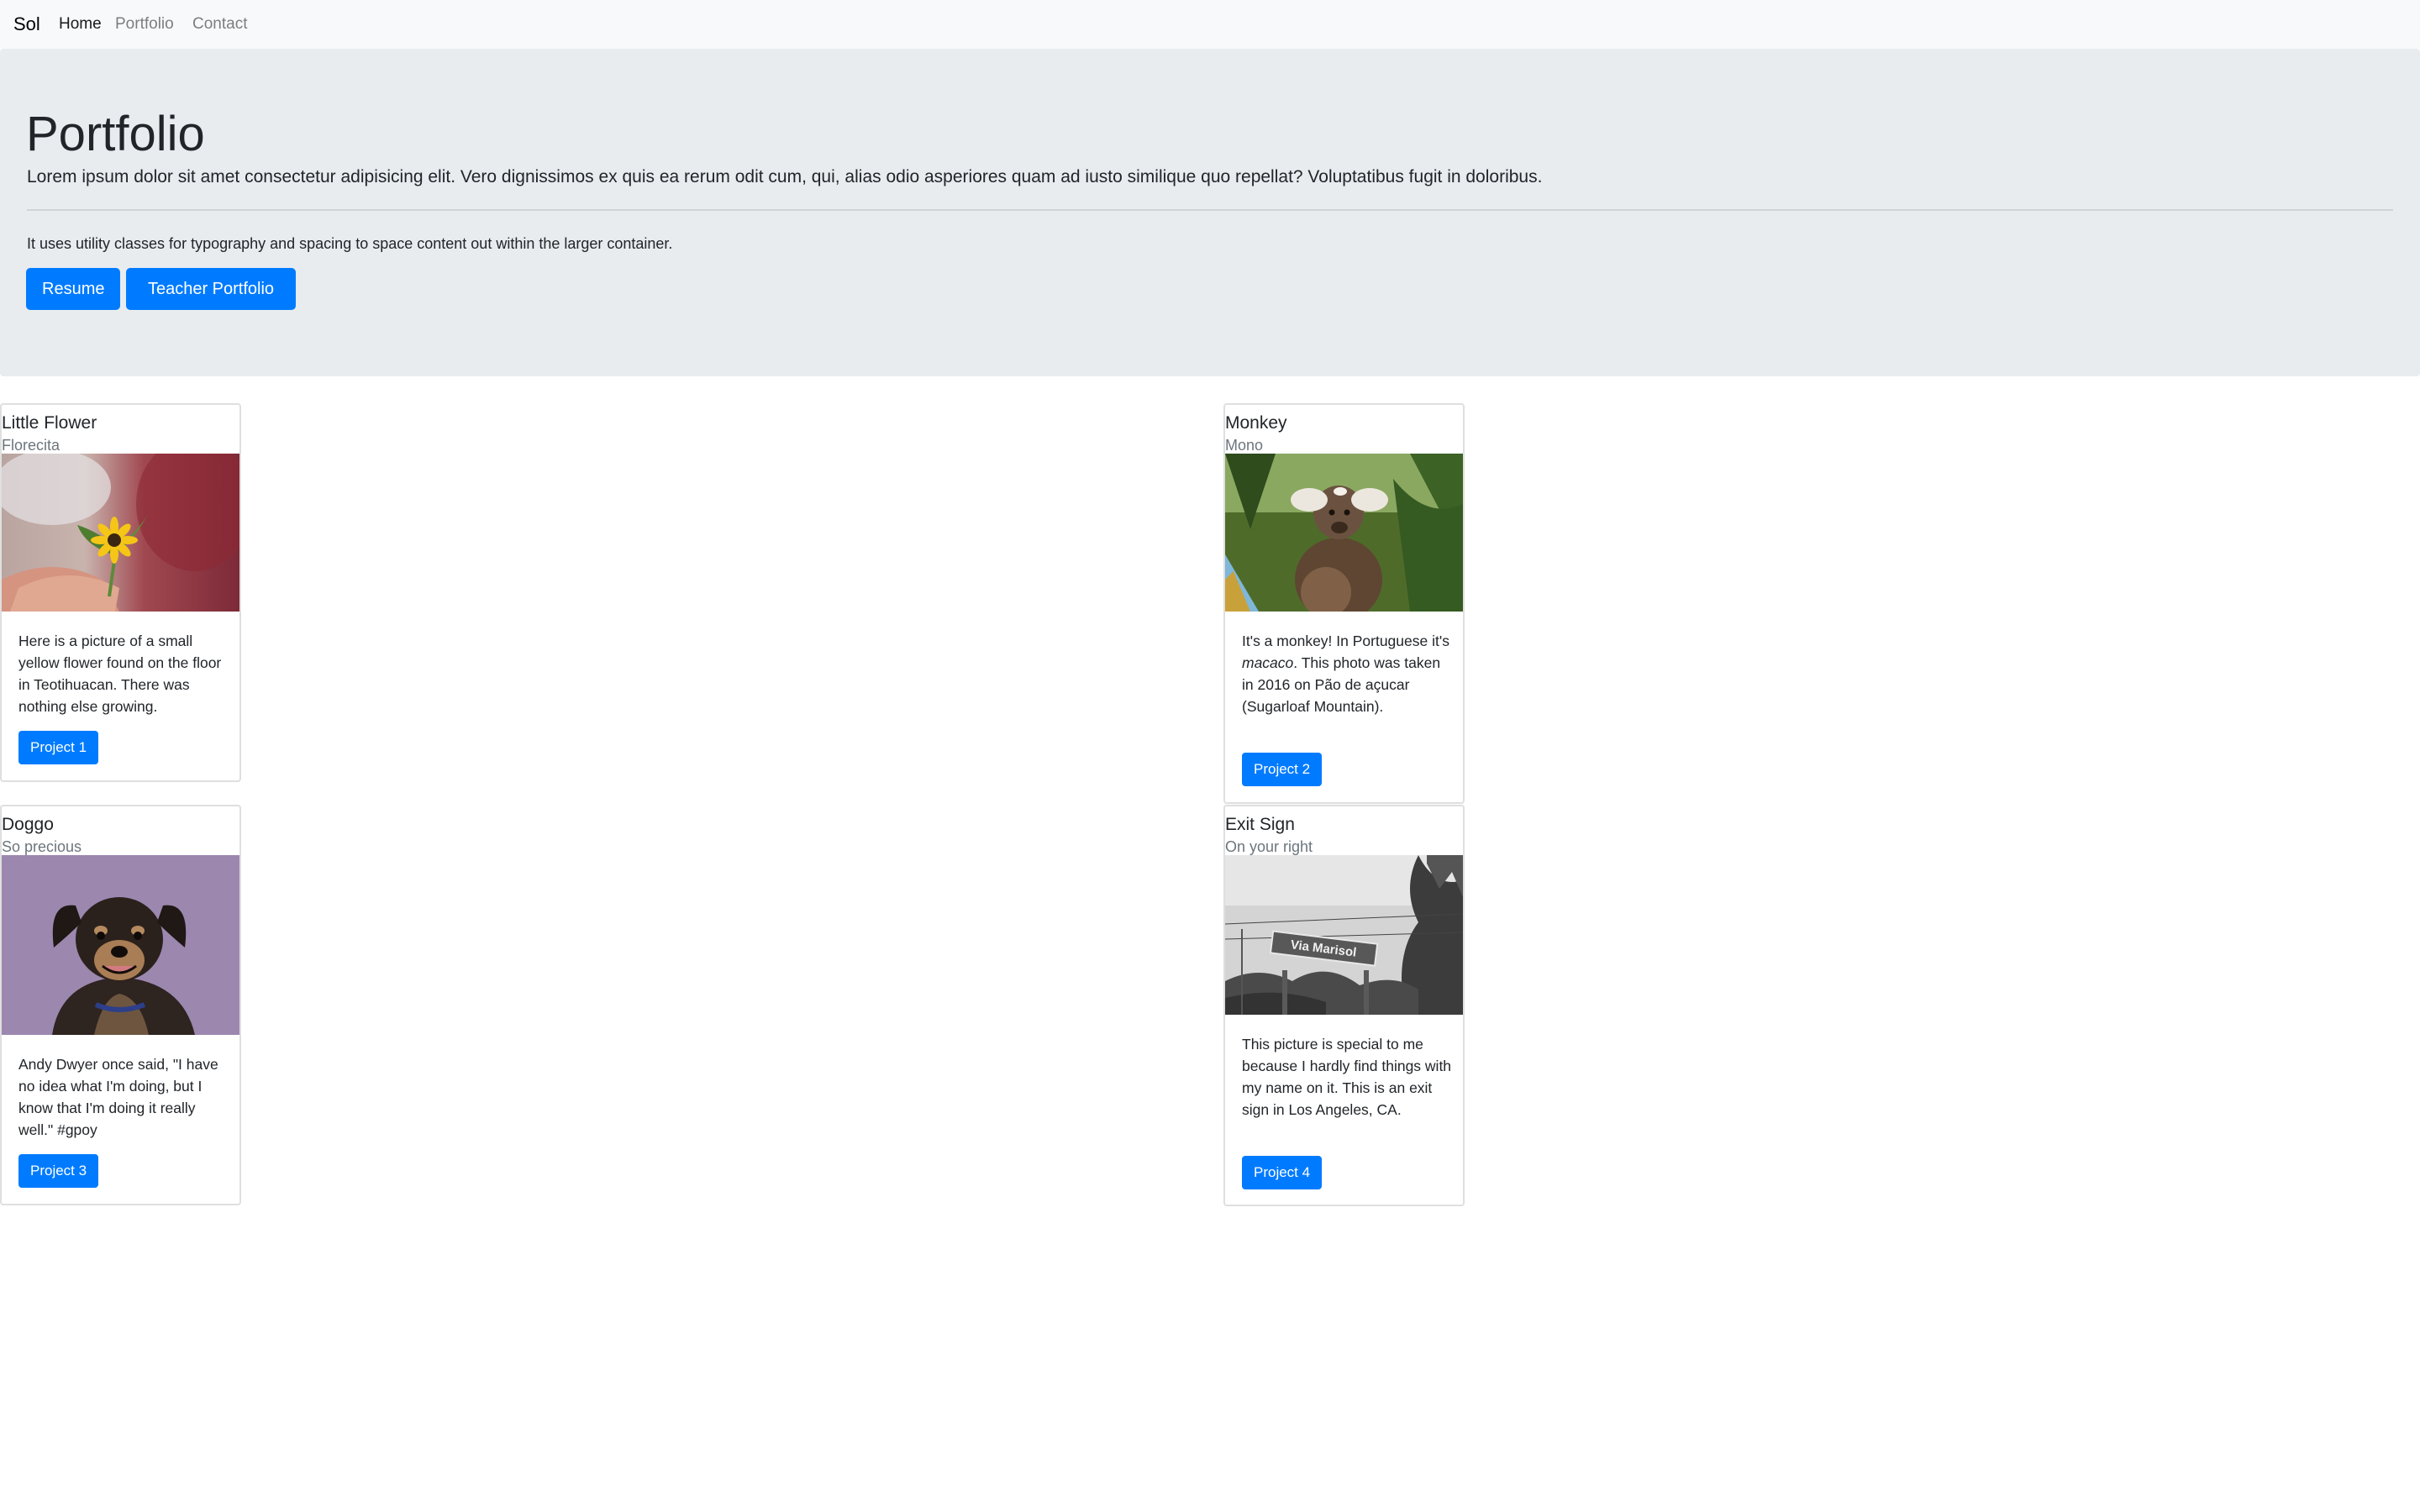 Image resolution: width=2420 pixels, height=1512 pixels. What do you see at coordinates (26, 24) in the screenshot?
I see `brand-link: Sol` at bounding box center [26, 24].